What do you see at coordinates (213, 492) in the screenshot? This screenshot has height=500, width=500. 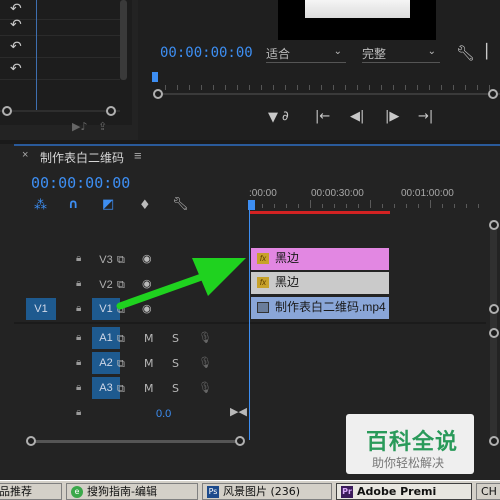 I see `photoshop-icon: Ps` at bounding box center [213, 492].